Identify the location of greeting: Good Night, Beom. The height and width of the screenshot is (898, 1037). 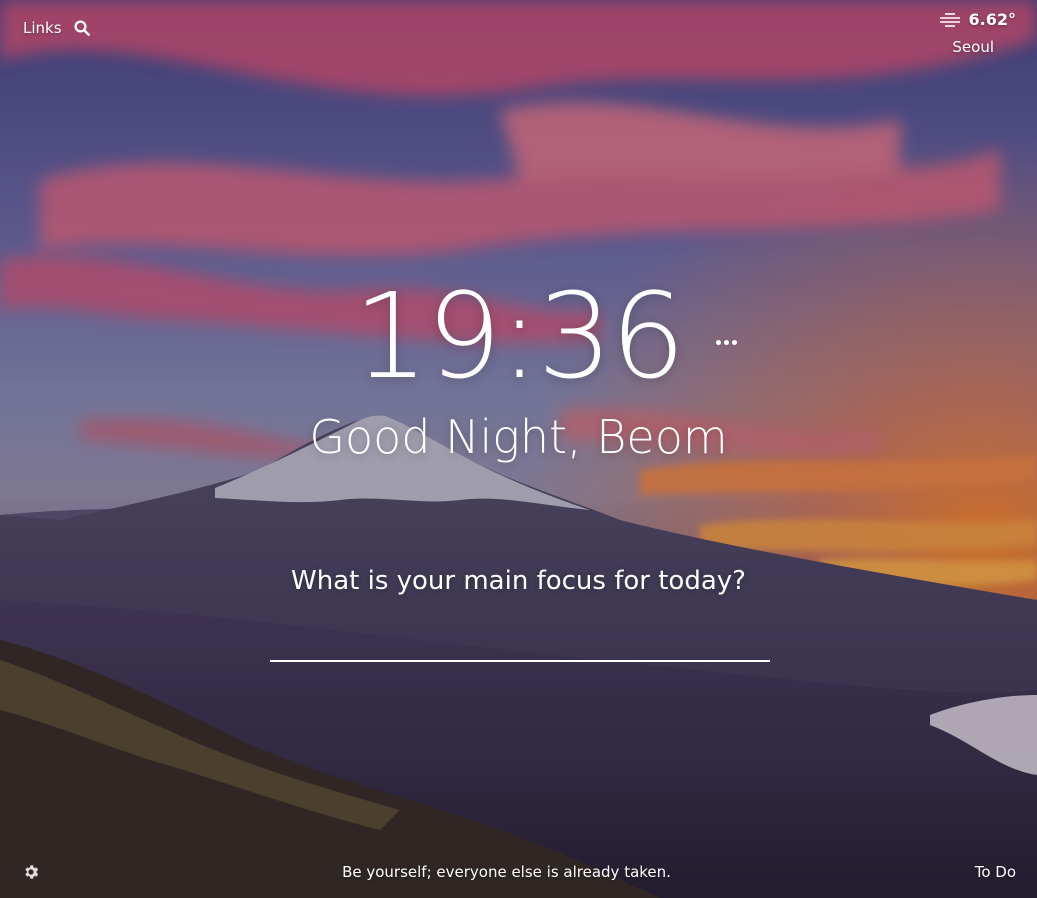
(518, 437).